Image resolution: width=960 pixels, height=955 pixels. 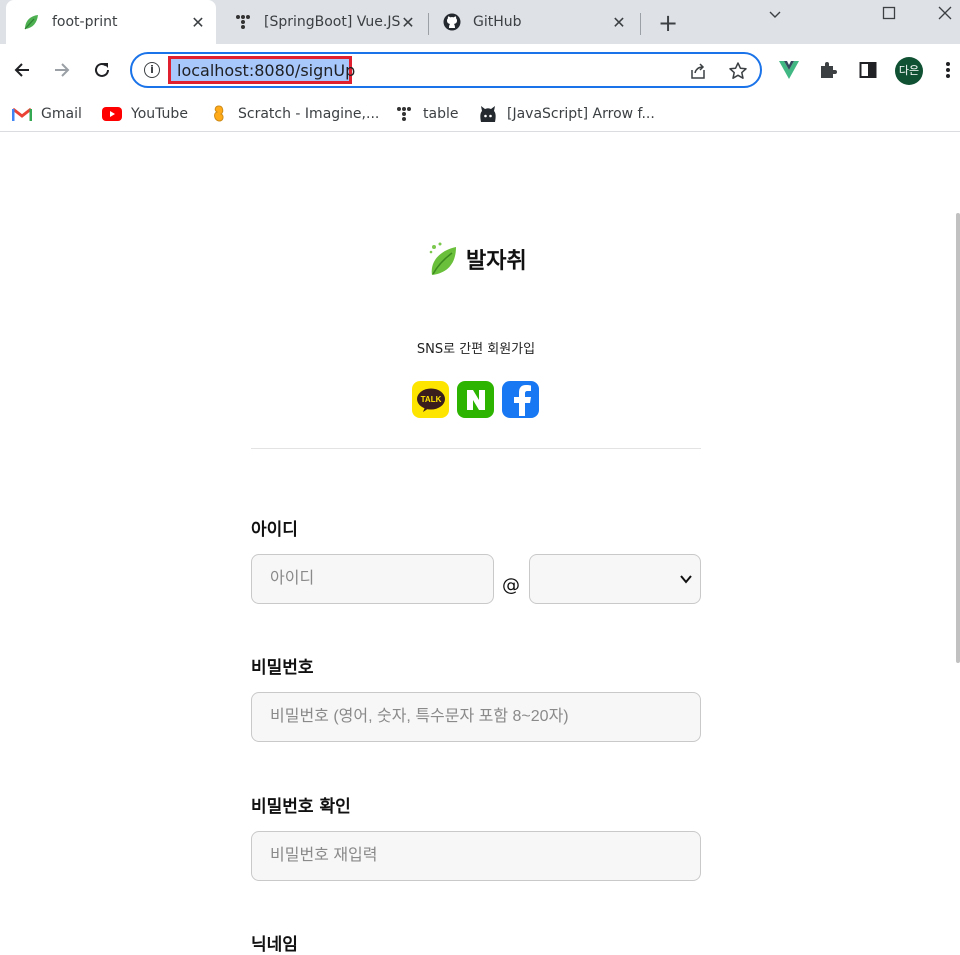 What do you see at coordinates (889, 14) in the screenshot?
I see `maximize-icon` at bounding box center [889, 14].